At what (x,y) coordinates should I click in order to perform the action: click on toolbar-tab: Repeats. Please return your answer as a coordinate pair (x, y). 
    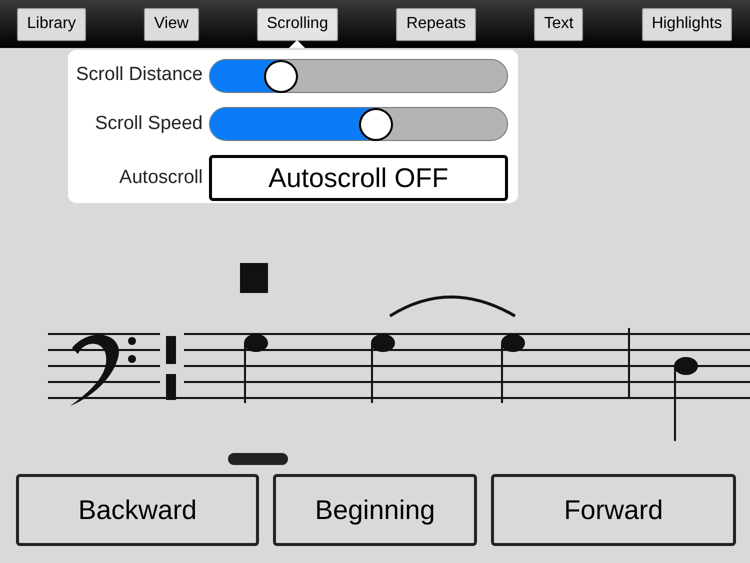
    Looking at the image, I should click on (436, 24).